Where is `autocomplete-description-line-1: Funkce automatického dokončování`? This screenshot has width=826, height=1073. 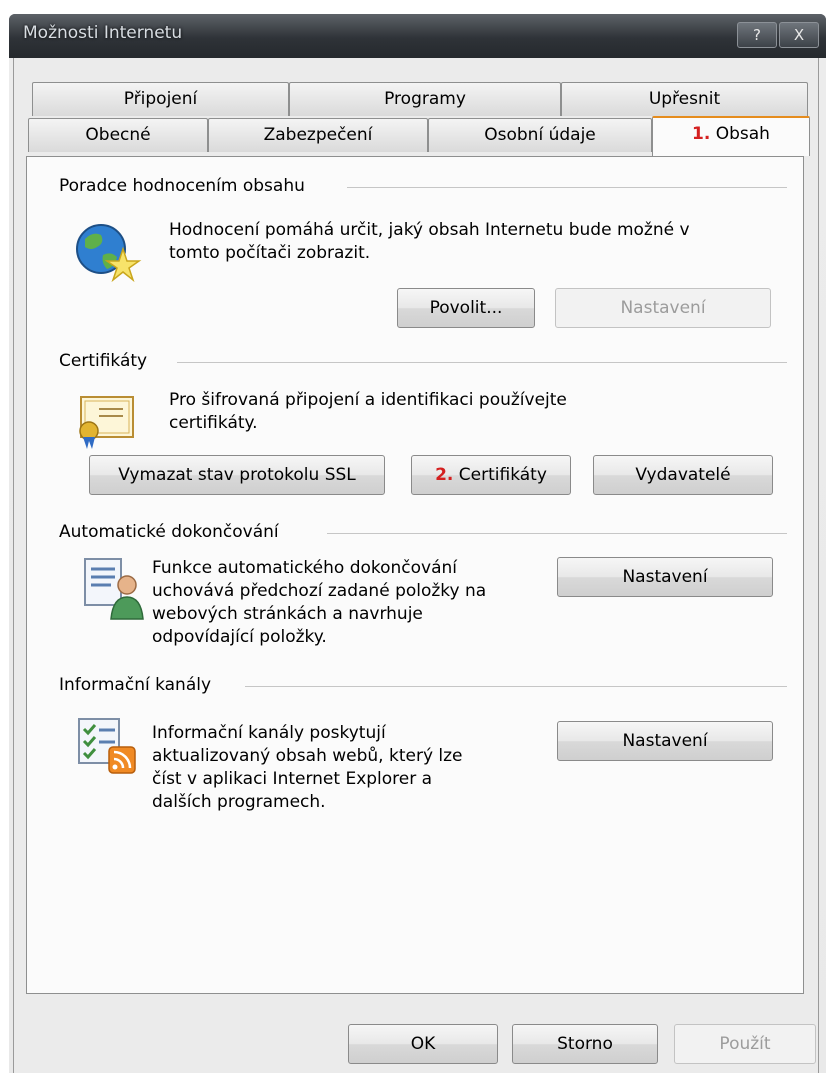 autocomplete-description-line-1: Funkce automatického dokončování is located at coordinates (305, 568).